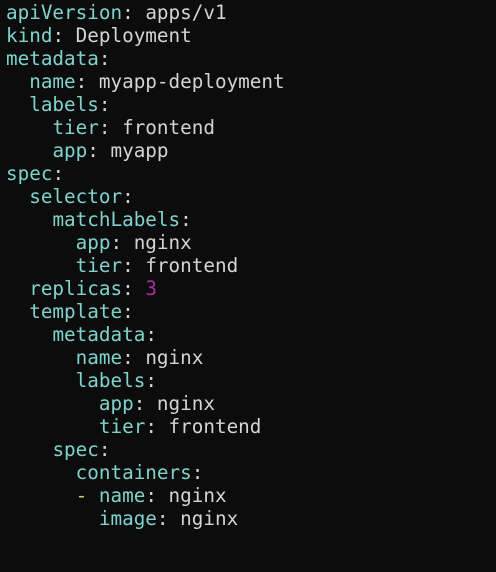 The width and height of the screenshot is (496, 572). What do you see at coordinates (248, 311) in the screenshot?
I see `code-line: template:` at bounding box center [248, 311].